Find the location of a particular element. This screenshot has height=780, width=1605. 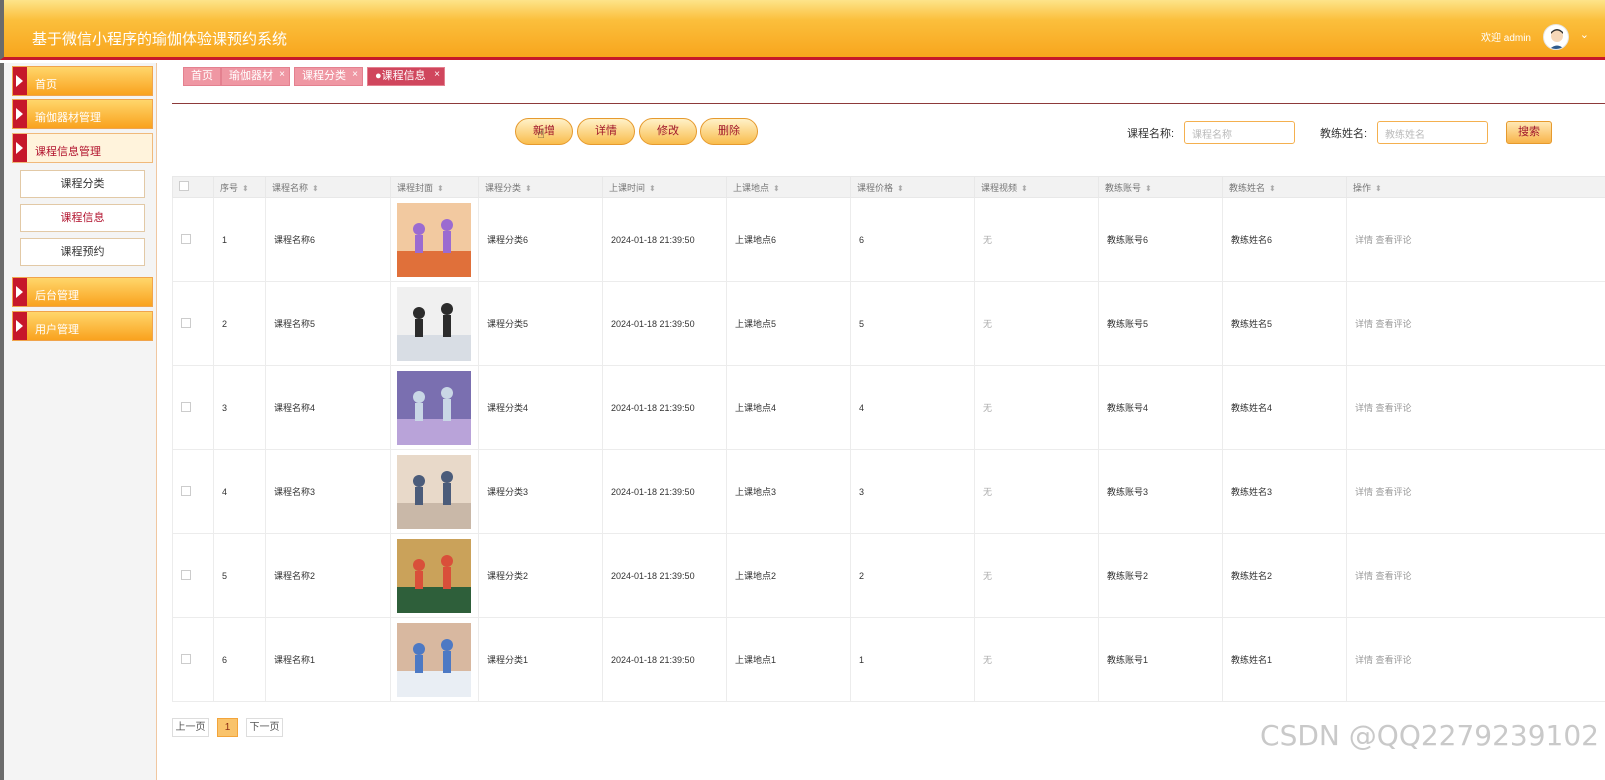

cell-time: 2024-01-18 21:39:50 is located at coordinates (664, 659).